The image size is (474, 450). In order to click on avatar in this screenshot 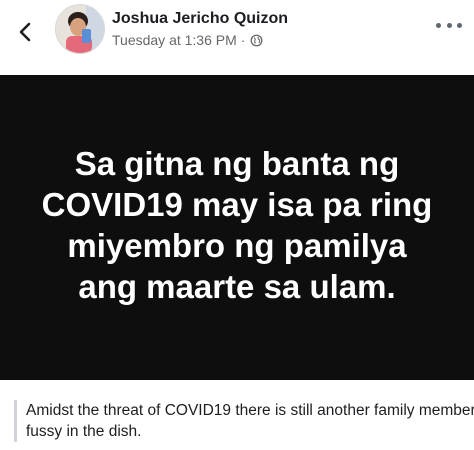, I will do `click(80, 29)`.